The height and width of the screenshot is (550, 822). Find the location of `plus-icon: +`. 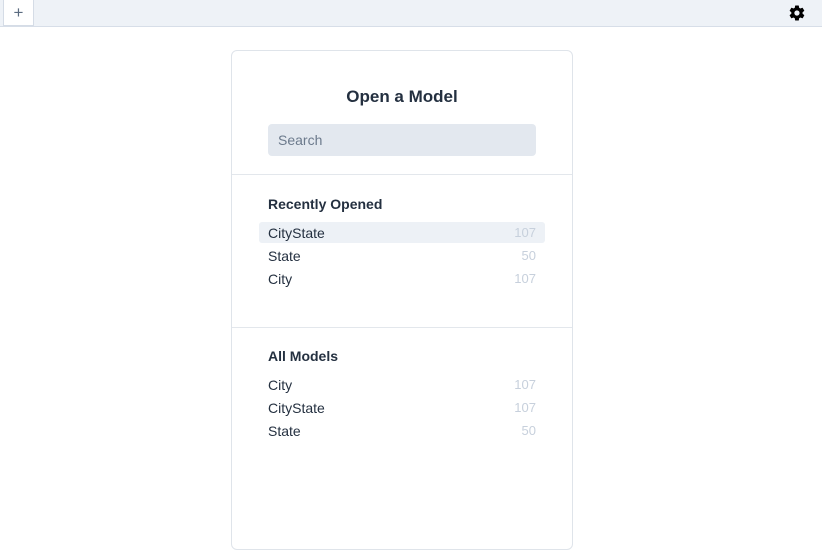

plus-icon: + is located at coordinates (18, 12).